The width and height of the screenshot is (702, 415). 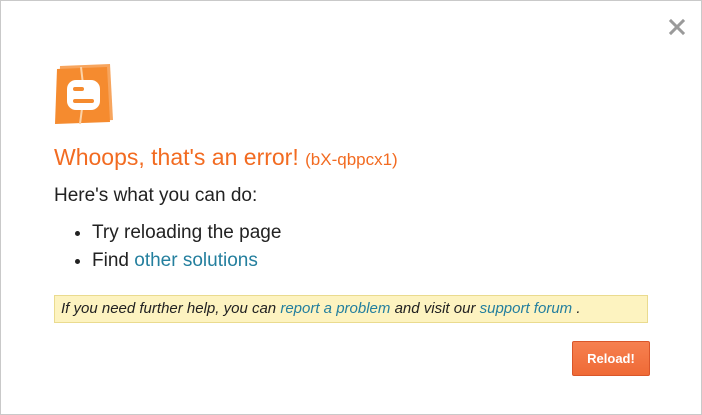 I want to click on options-heading: Here's what you can do:, so click(x=156, y=195).